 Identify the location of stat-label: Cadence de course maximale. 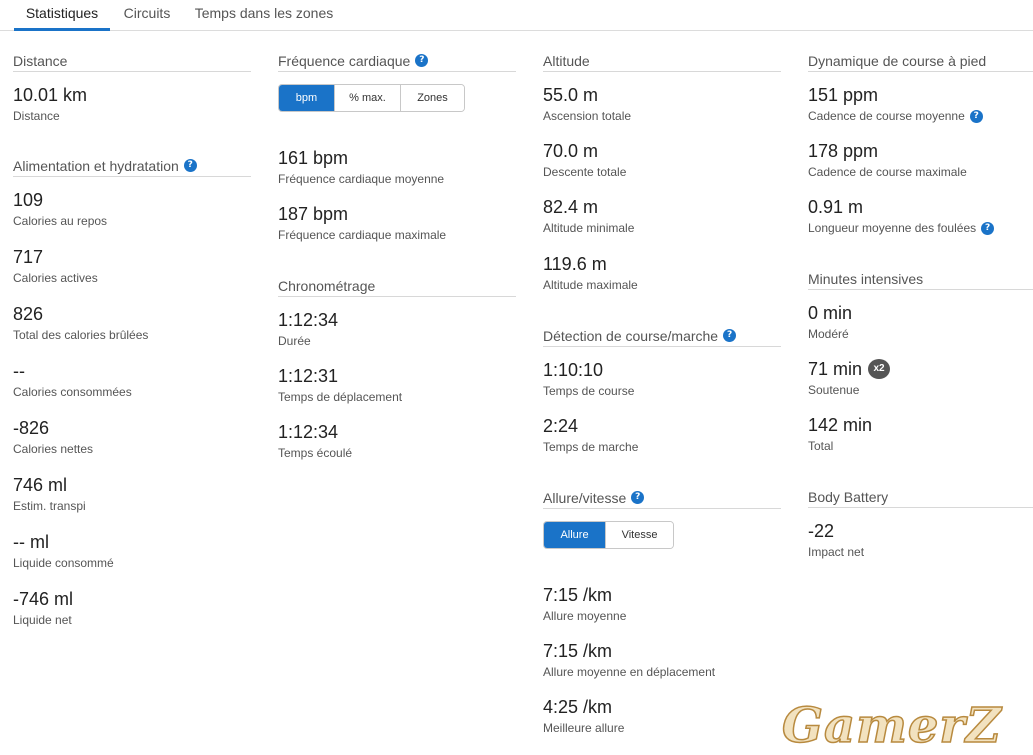
(887, 172).